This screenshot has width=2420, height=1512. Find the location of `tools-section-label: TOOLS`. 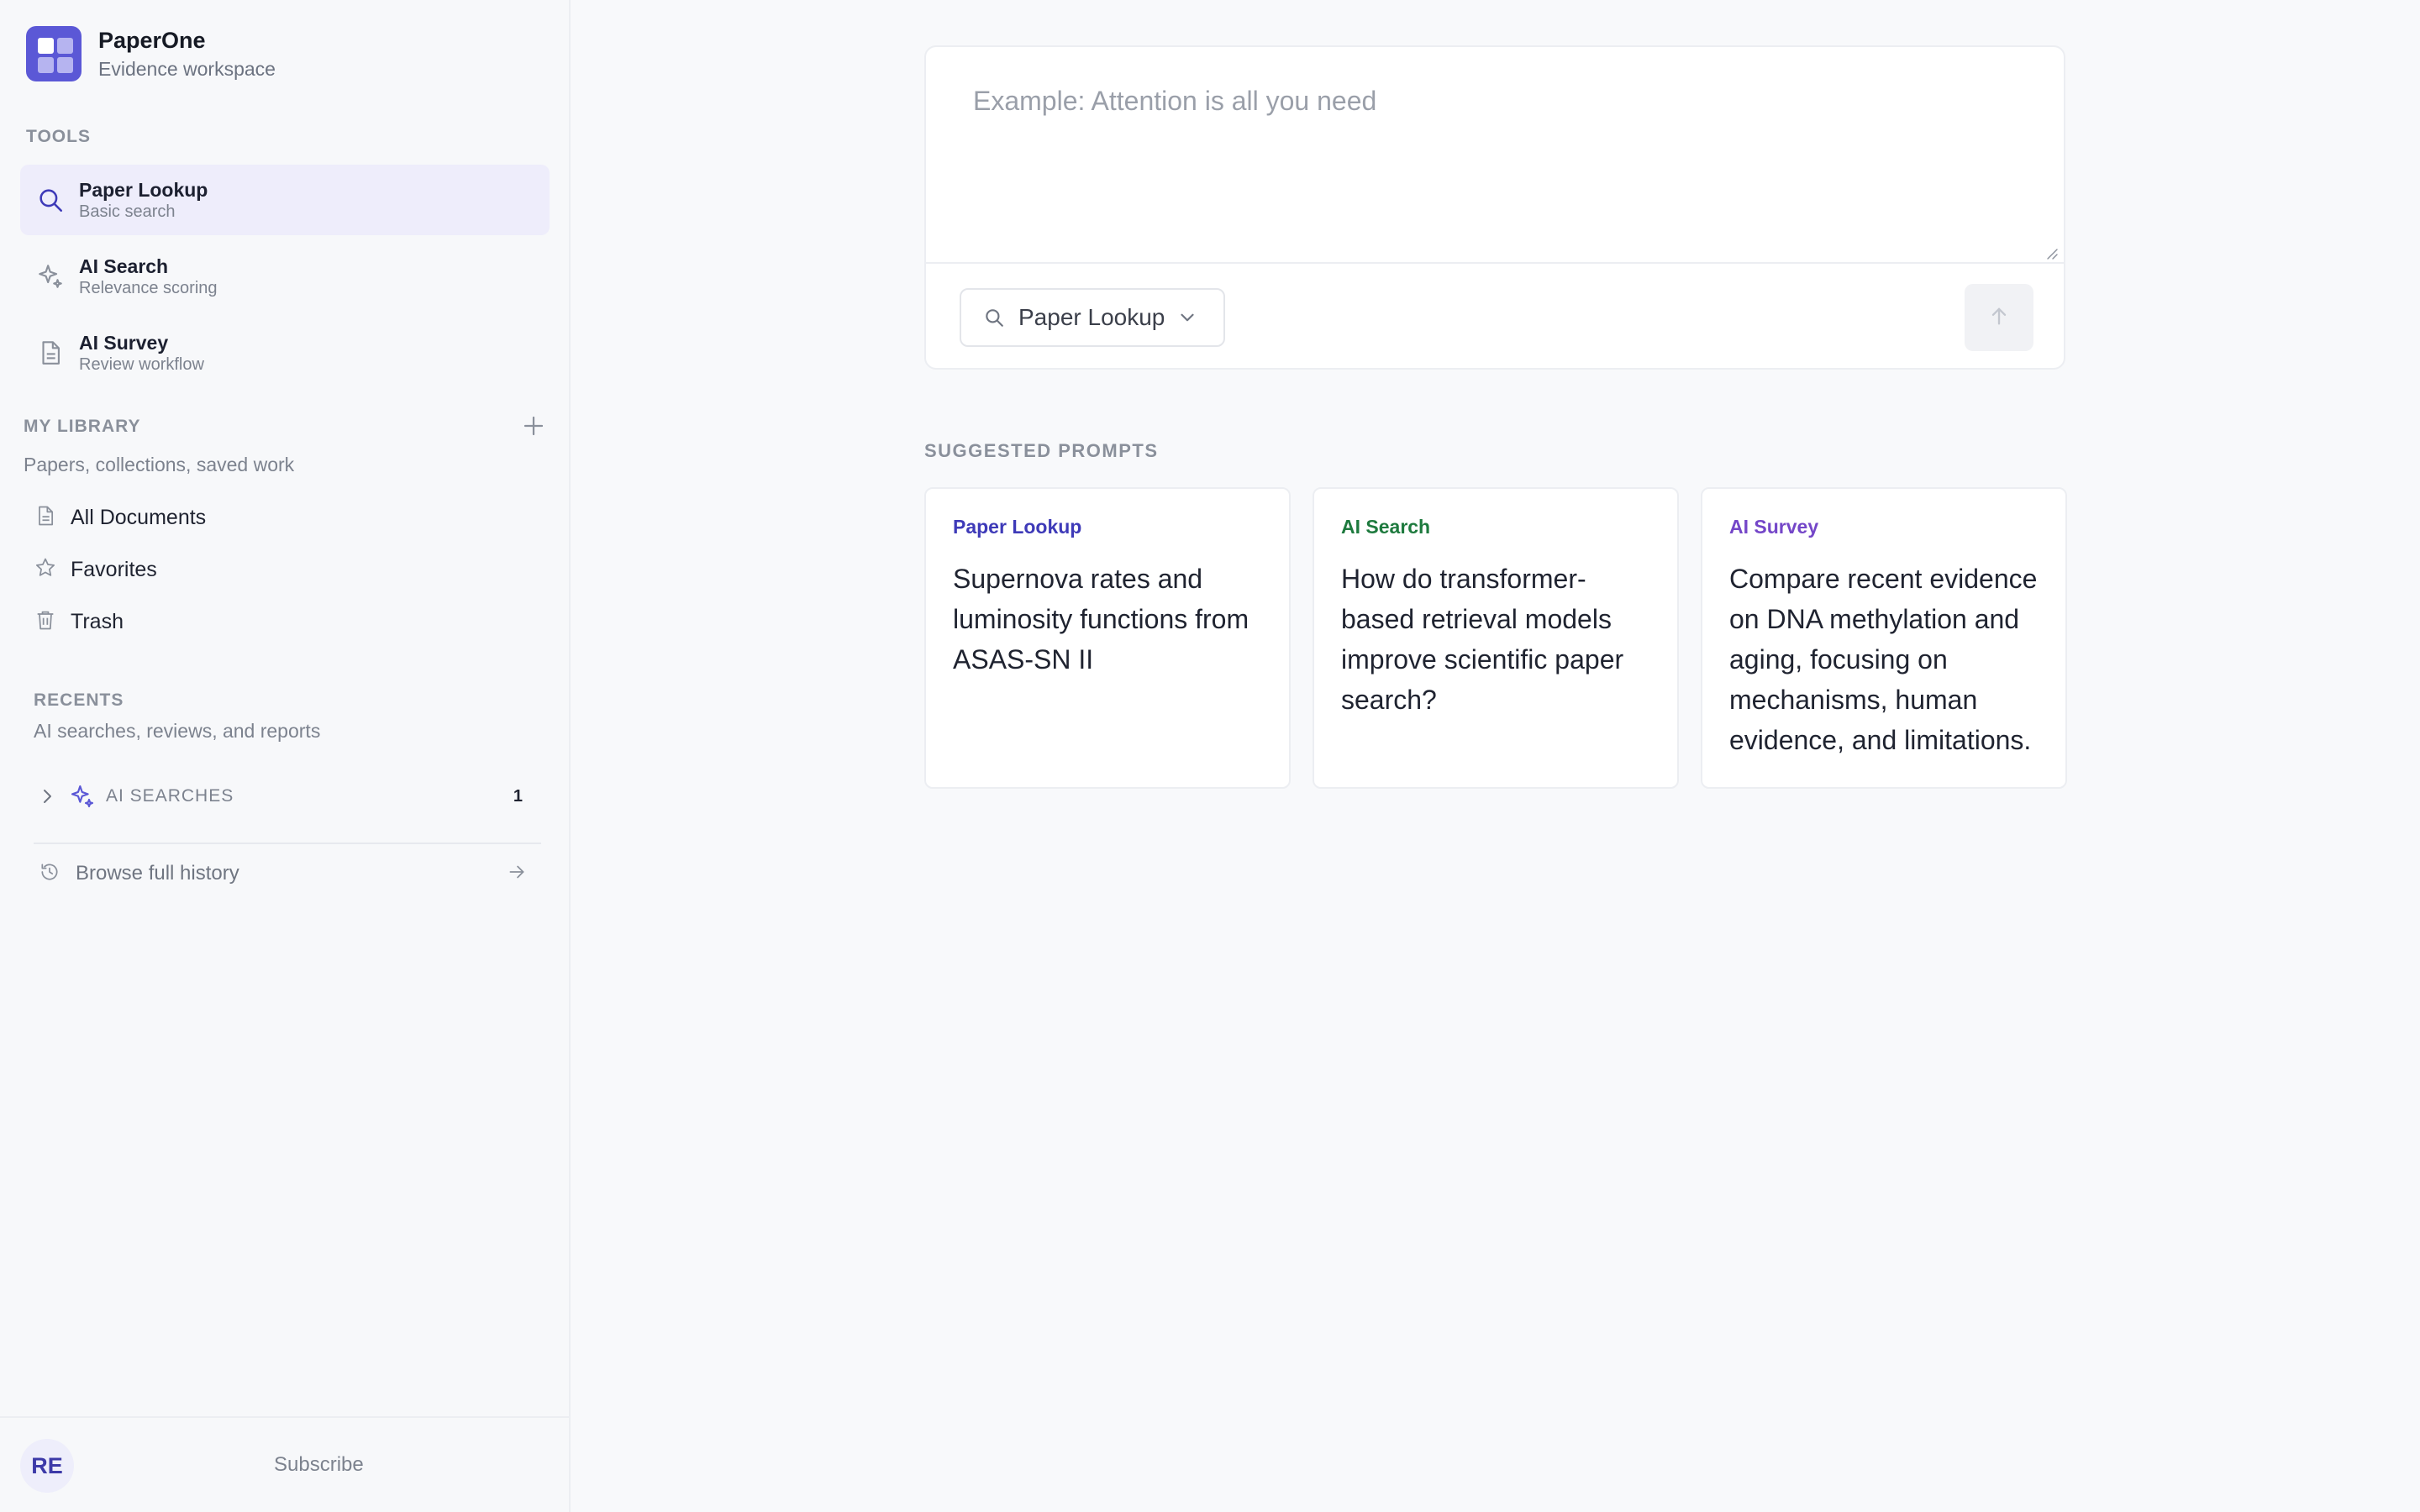

tools-section-label: TOOLS is located at coordinates (58, 136).